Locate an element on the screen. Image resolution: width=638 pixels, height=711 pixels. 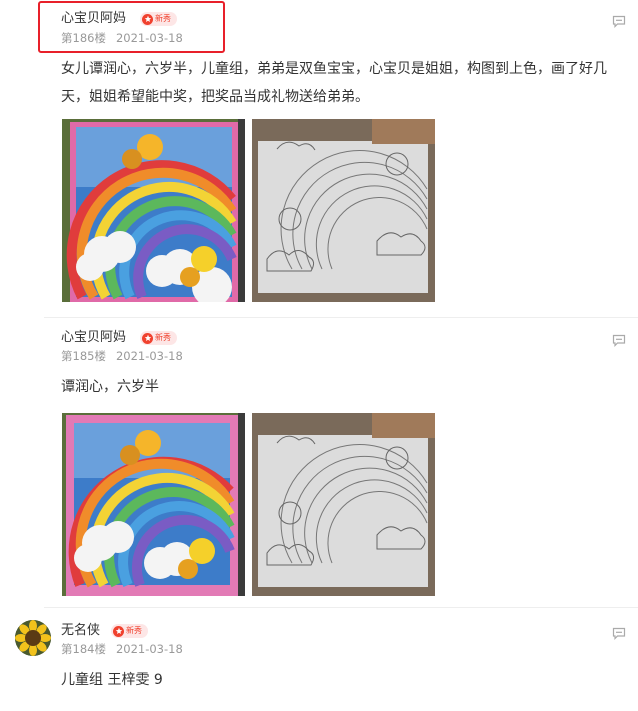
post-meta: 第185楼 2021-03-18 is located at coordinates (122, 356).